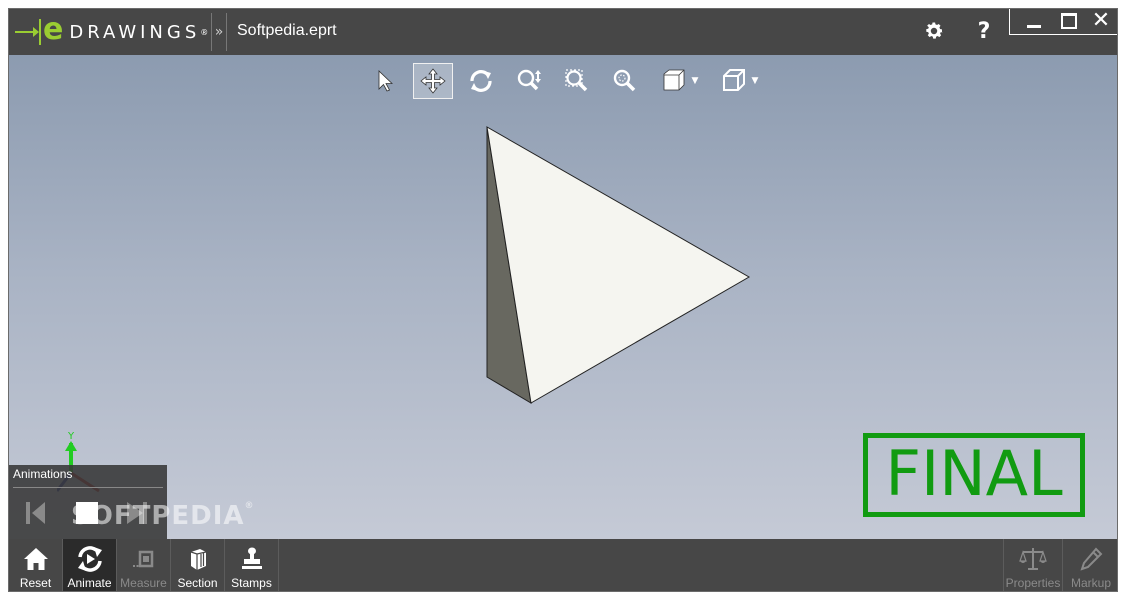 The image size is (1126, 600). I want to click on properties-button: Properties, so click(1033, 565).